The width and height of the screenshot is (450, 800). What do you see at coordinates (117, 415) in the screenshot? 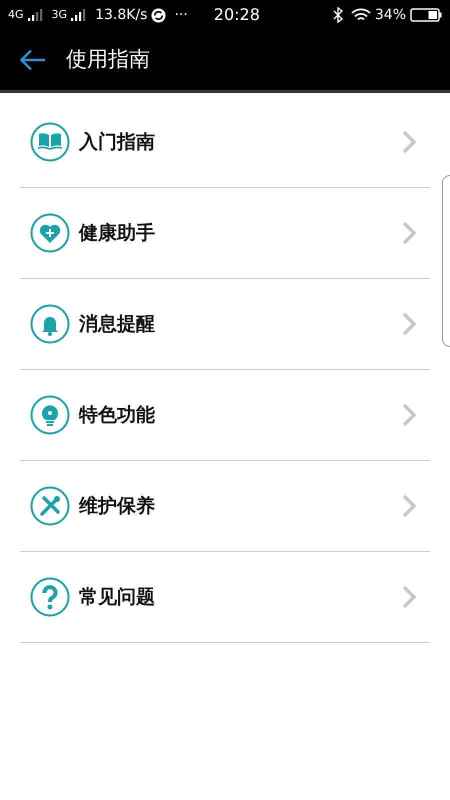
I see `menu-label: 特色功能` at bounding box center [117, 415].